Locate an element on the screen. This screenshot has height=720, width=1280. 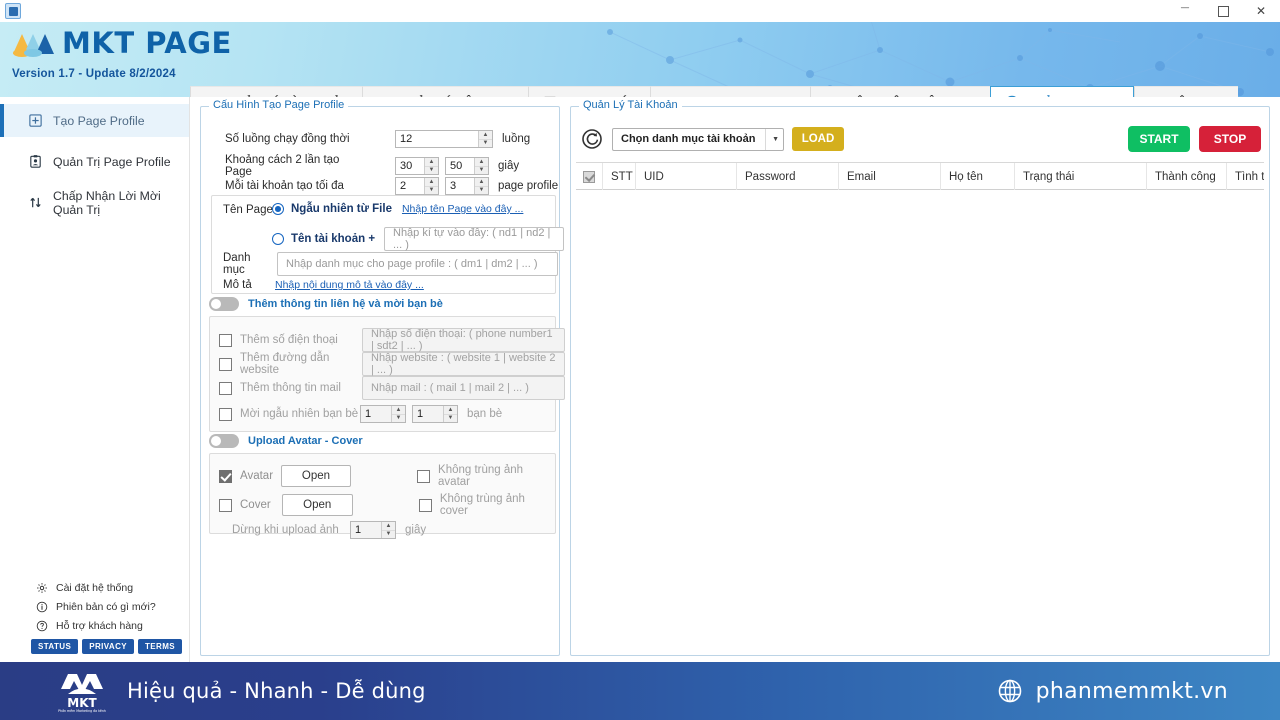
cover-nodup-checkbox is located at coordinates (425, 505).